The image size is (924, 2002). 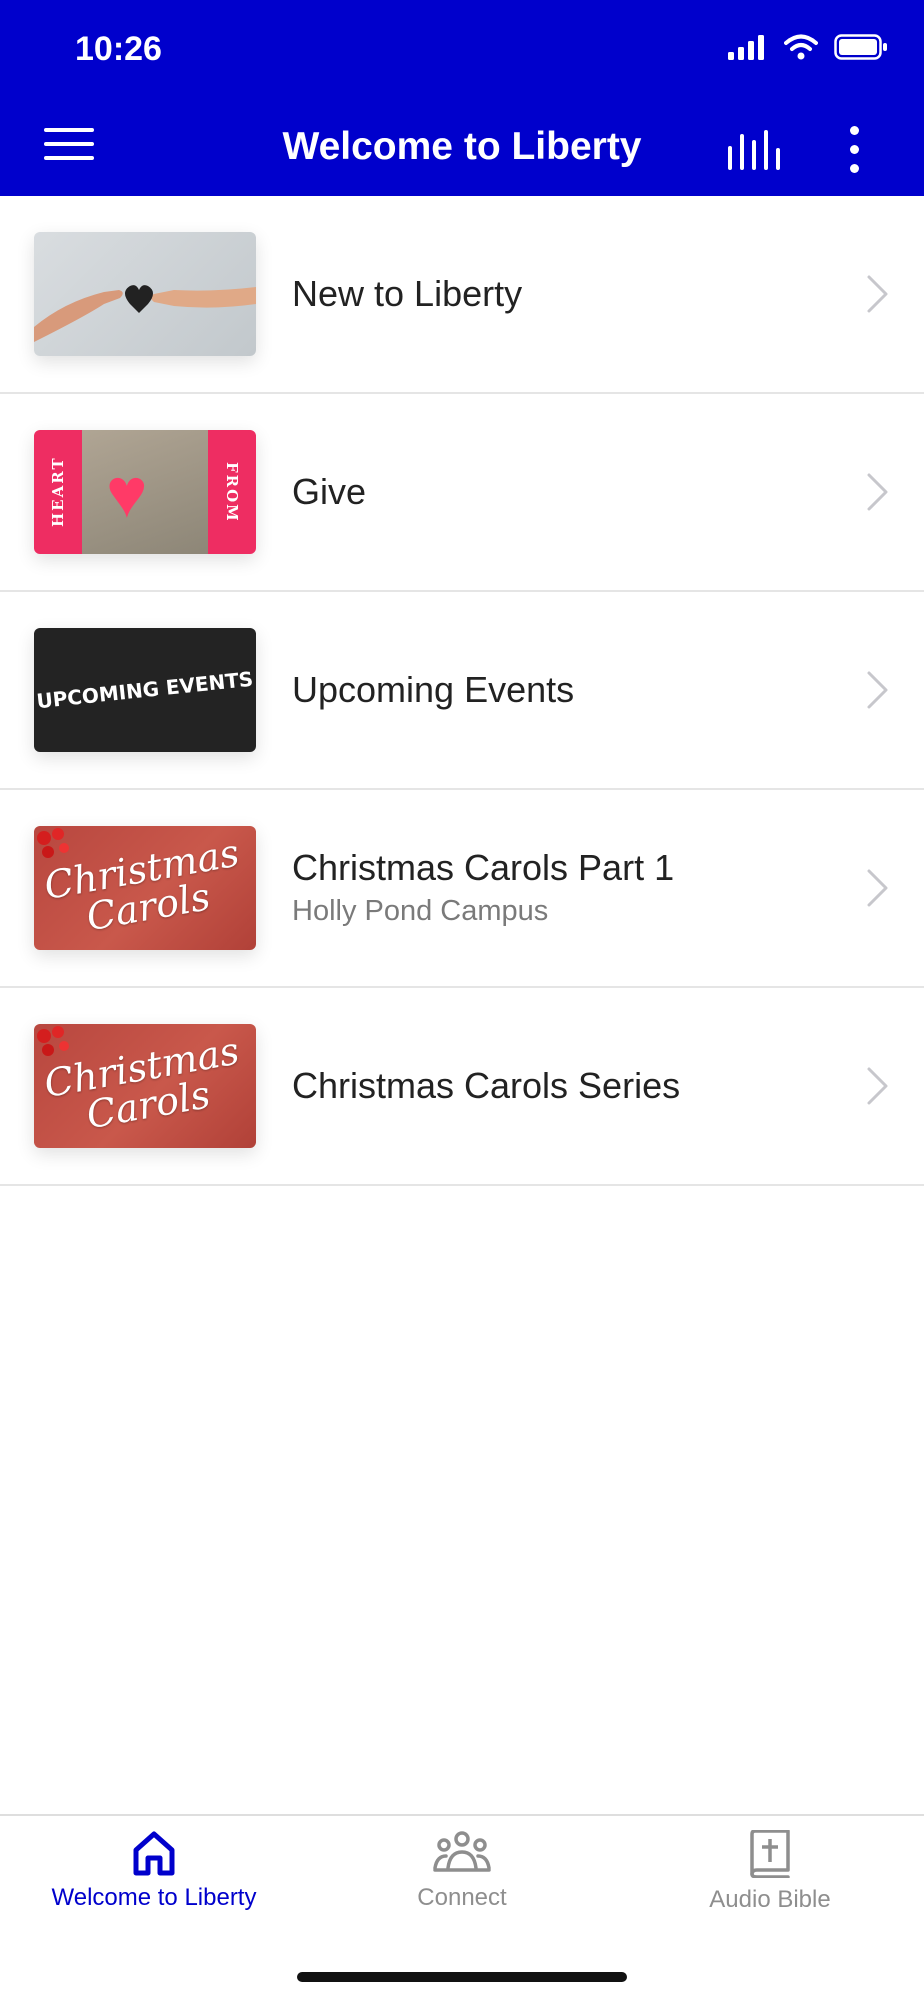 I want to click on item-text: New to Liberty, so click(x=407, y=294).